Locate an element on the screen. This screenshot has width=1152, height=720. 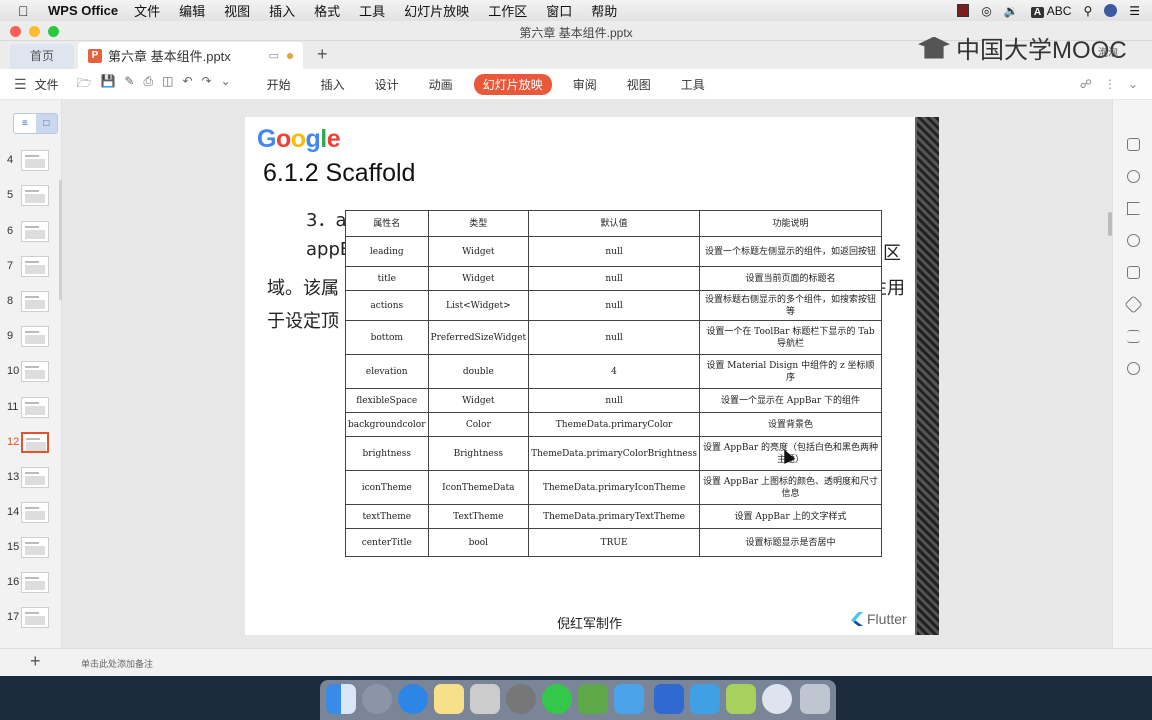
menu-file: 文件 is located at coordinates (147, 10).